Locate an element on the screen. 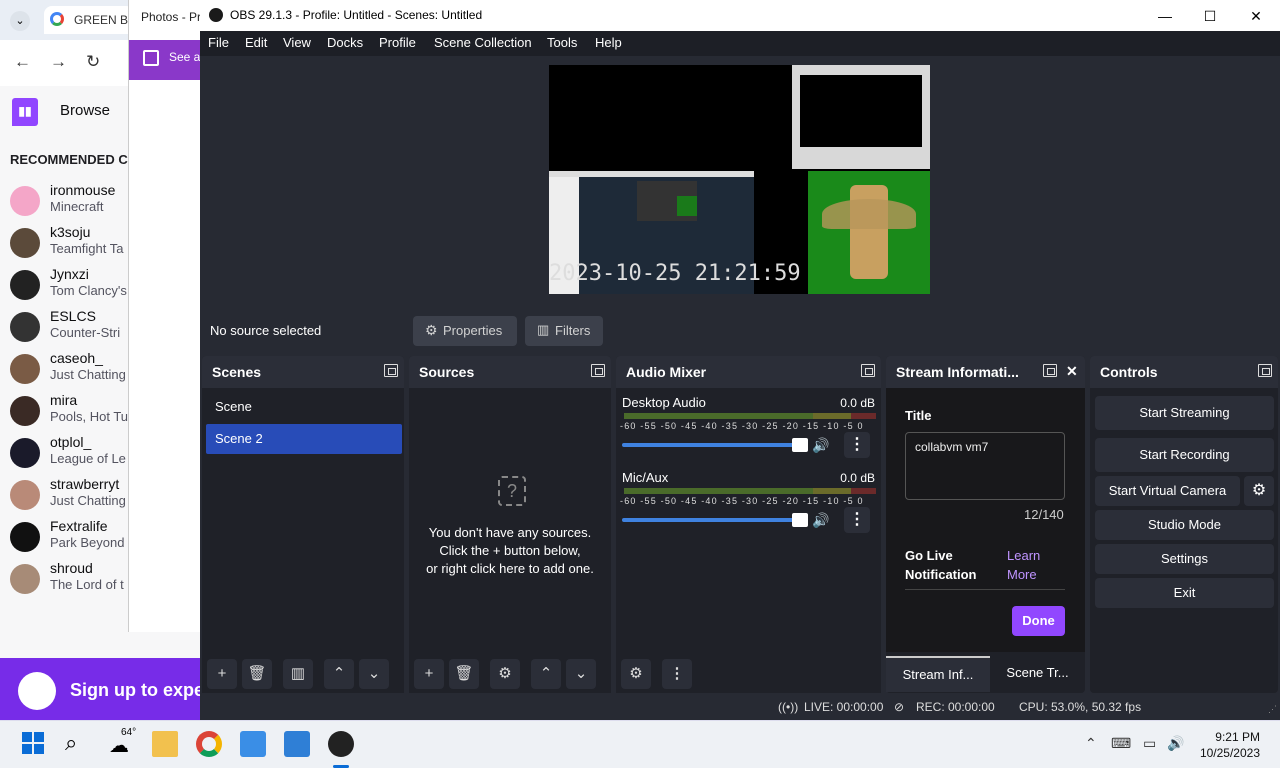  resize-grip-icon: ⋰ is located at coordinates (1272, 709).